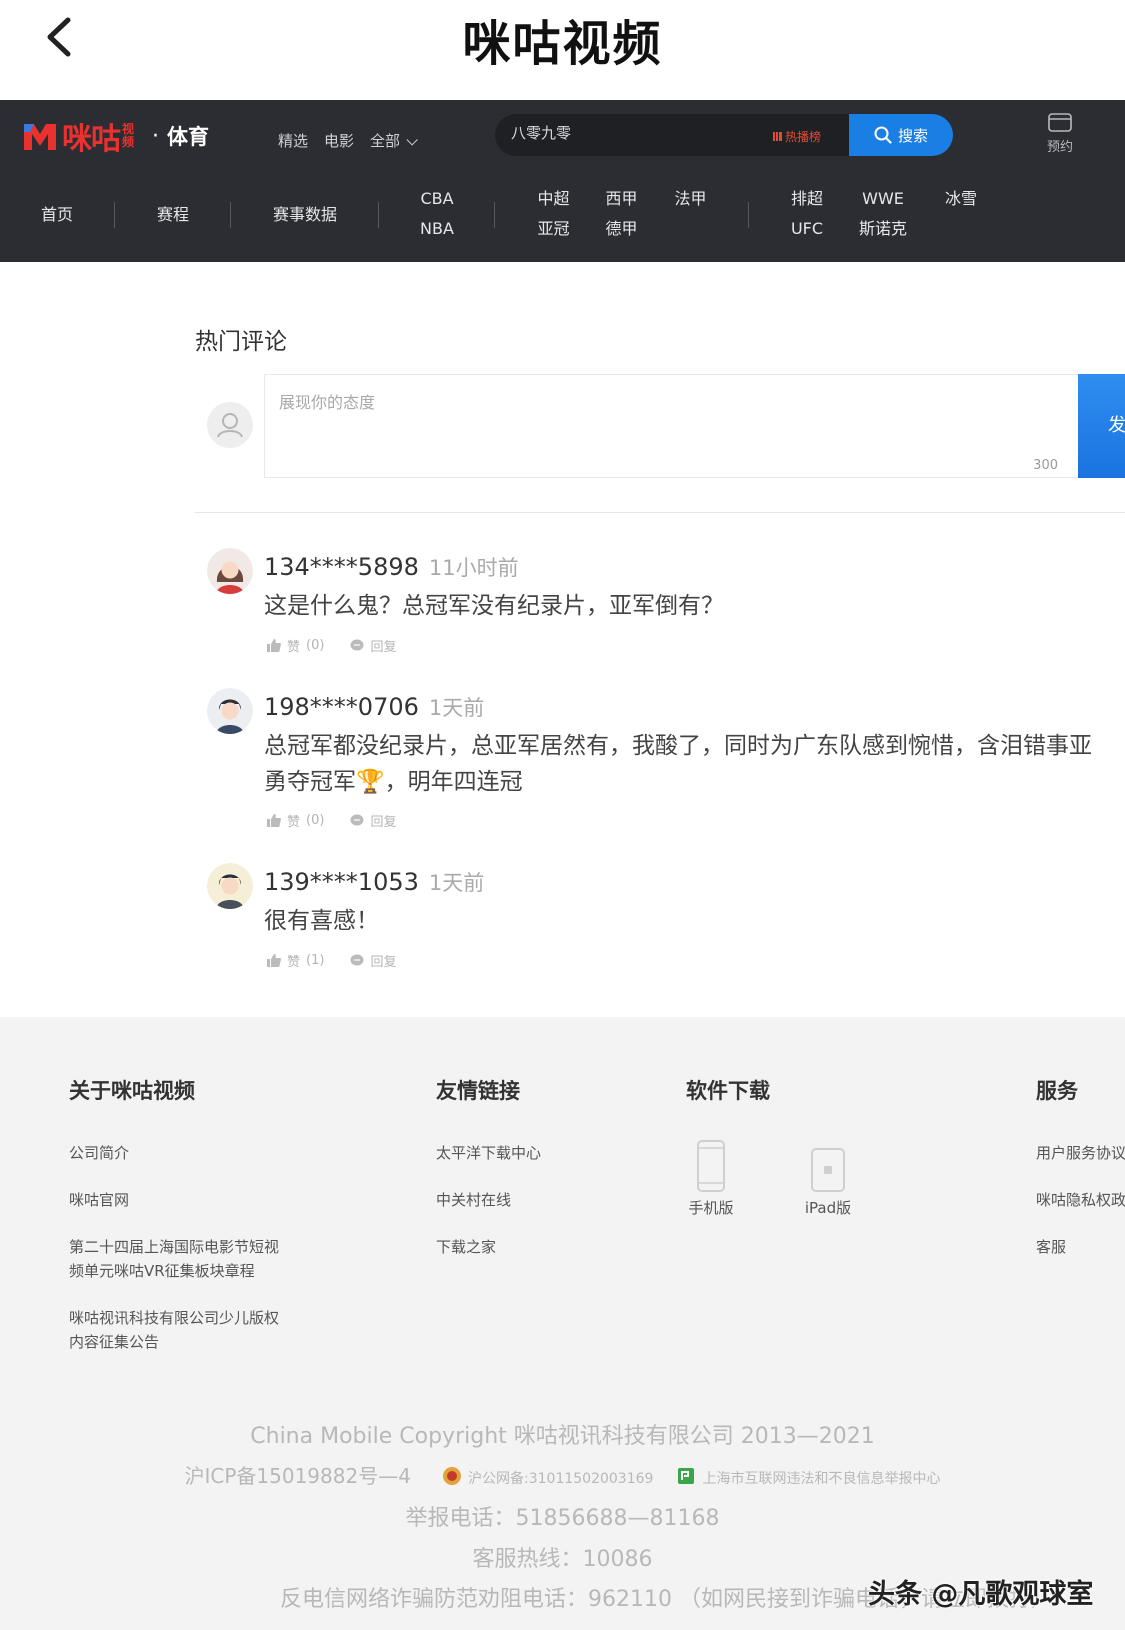  I want to click on footer-link: 第二十四届上海国际电影节短视 频单元咪咕VR征集板块章程, so click(174, 1259).